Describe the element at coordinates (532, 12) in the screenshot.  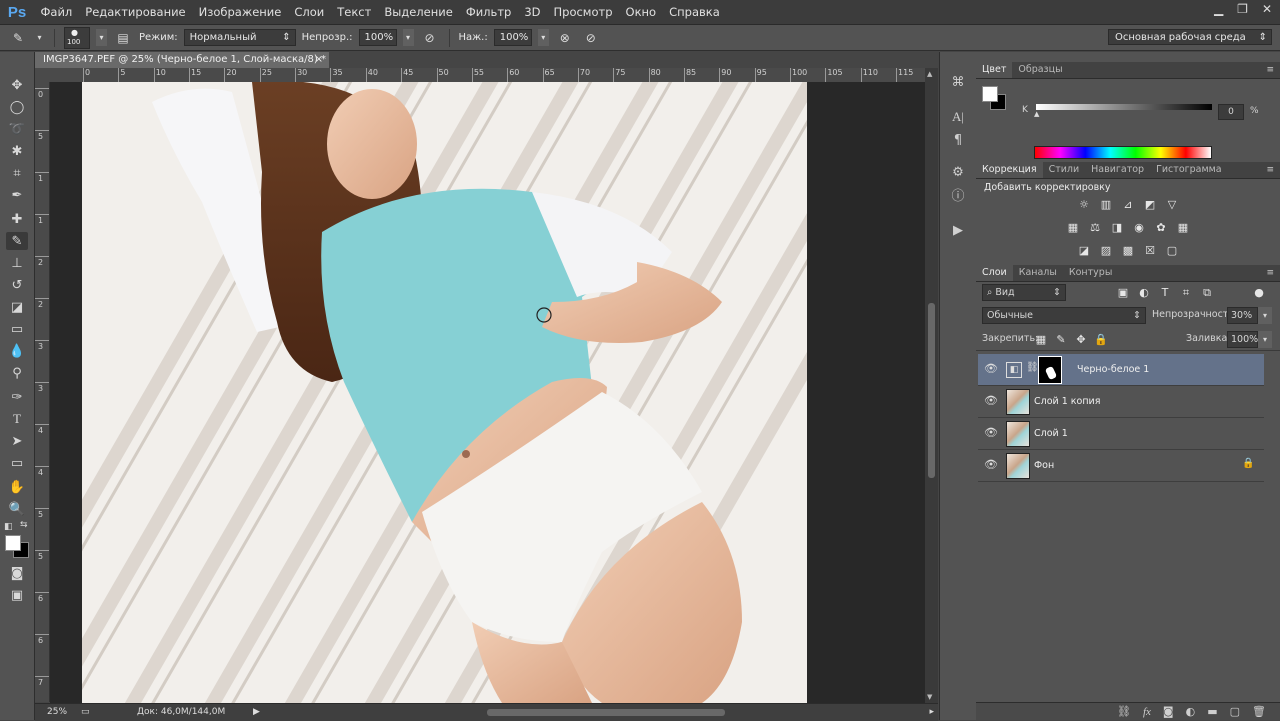
I see `menu-3d: 3D` at that location.